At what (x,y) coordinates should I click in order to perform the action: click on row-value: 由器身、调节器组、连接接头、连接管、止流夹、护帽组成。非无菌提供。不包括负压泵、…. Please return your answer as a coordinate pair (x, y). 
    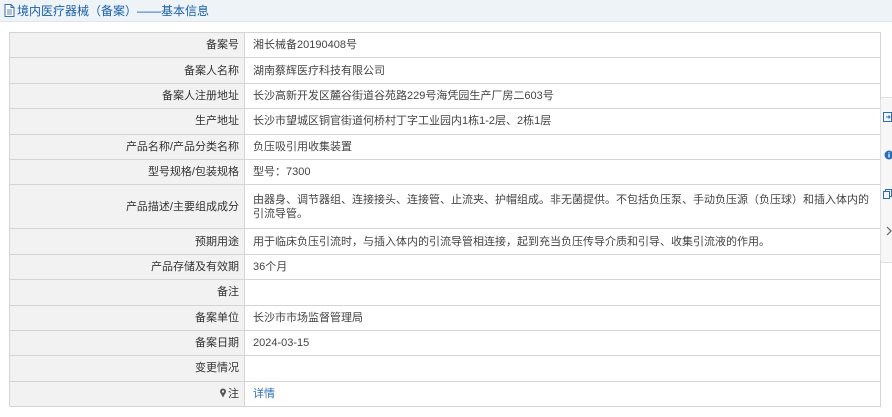
    Looking at the image, I should click on (562, 207).